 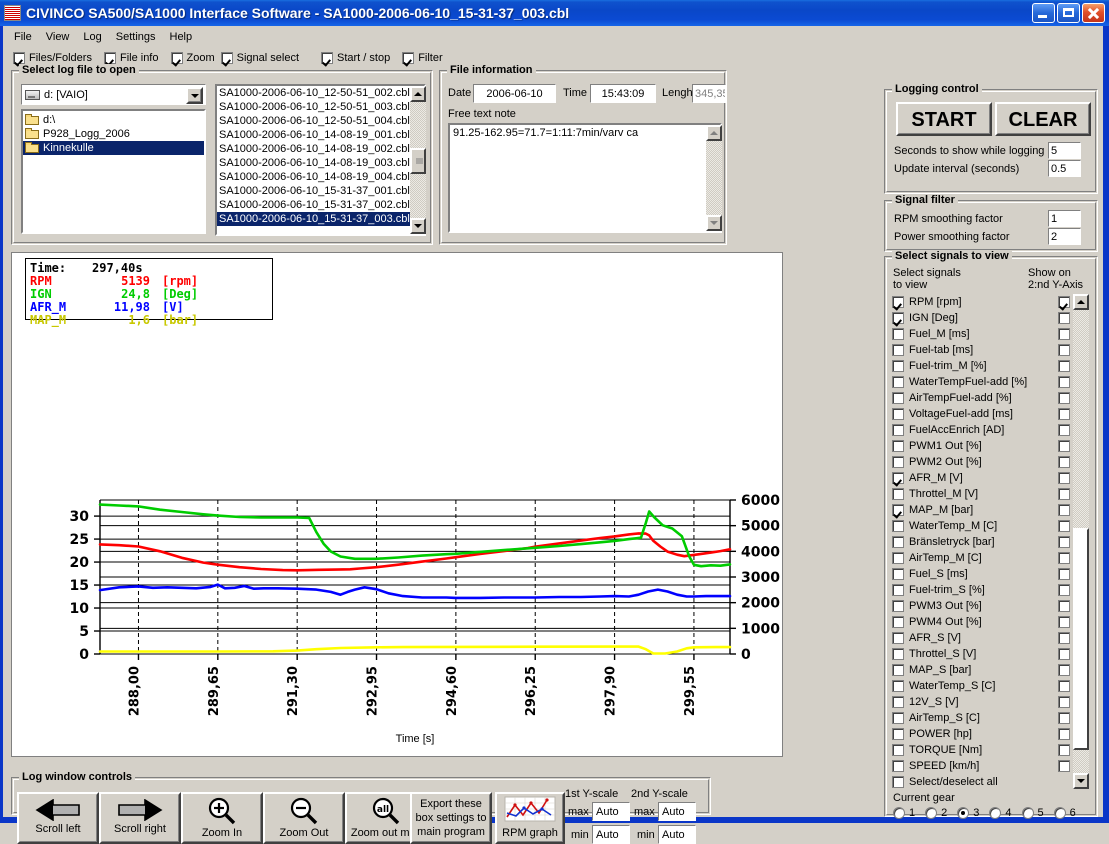 What do you see at coordinates (981, 558) in the screenshot?
I see `signal-row: AirTemp_M [C]` at bounding box center [981, 558].